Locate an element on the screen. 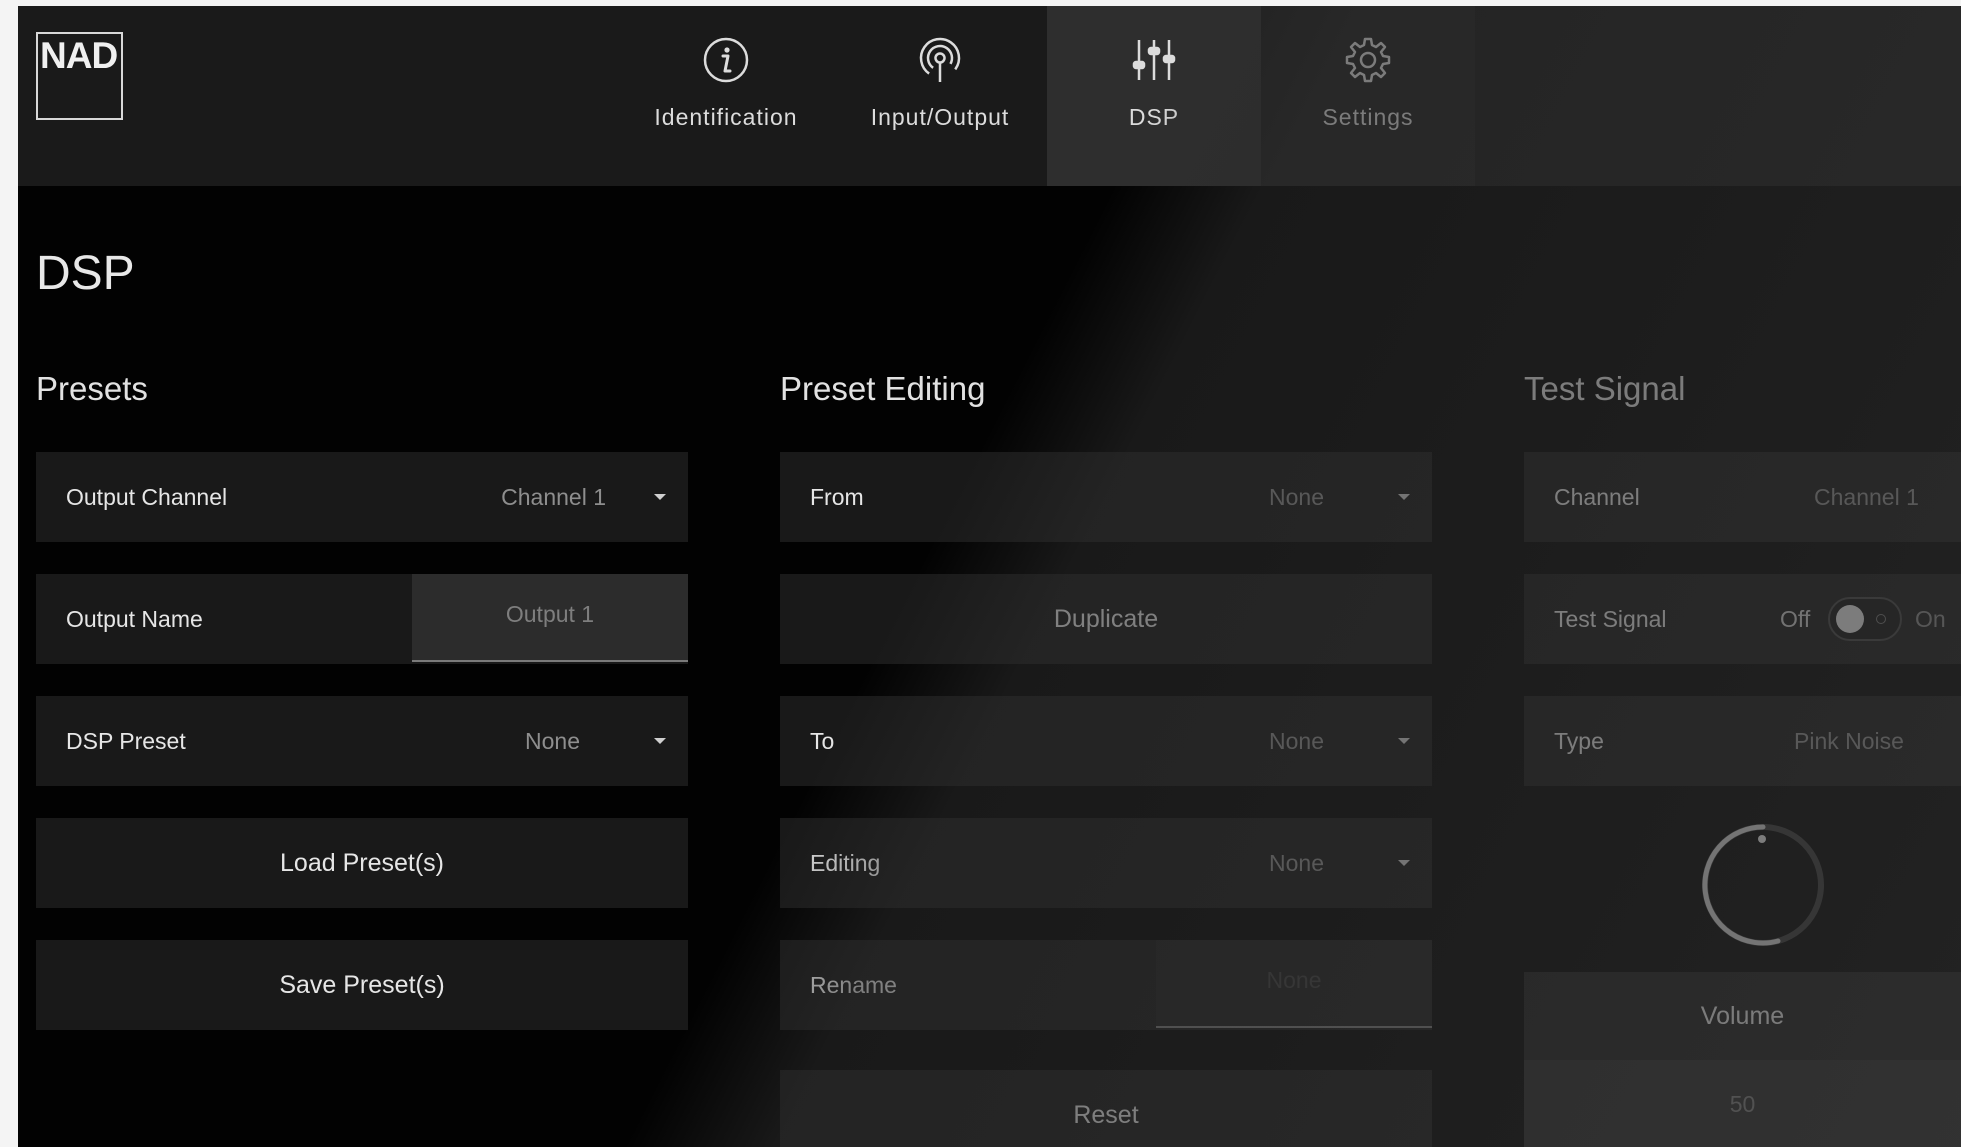 The height and width of the screenshot is (1147, 1961). to-value: None is located at coordinates (1296, 740).